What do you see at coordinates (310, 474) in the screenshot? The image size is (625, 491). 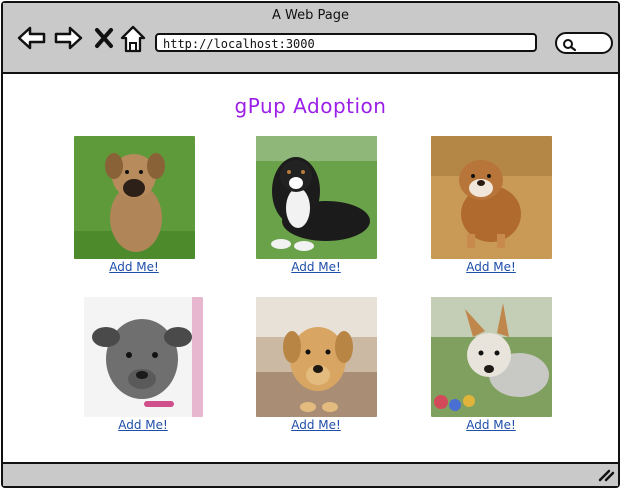 I see `status-bar` at bounding box center [310, 474].